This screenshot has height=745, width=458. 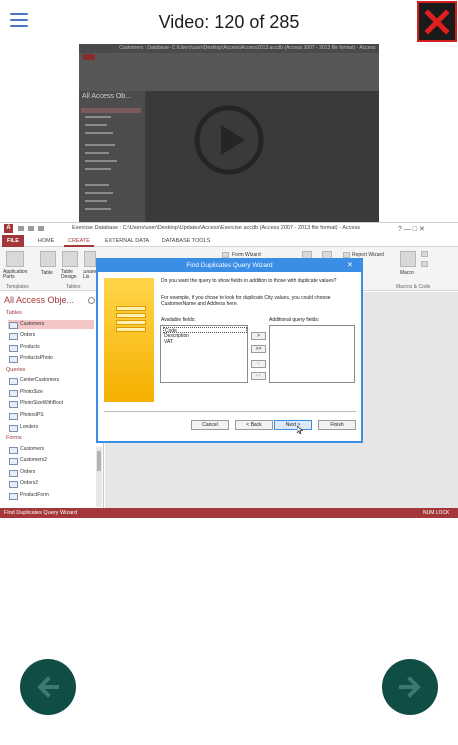 I want to click on next-video-button, so click(x=410, y=687).